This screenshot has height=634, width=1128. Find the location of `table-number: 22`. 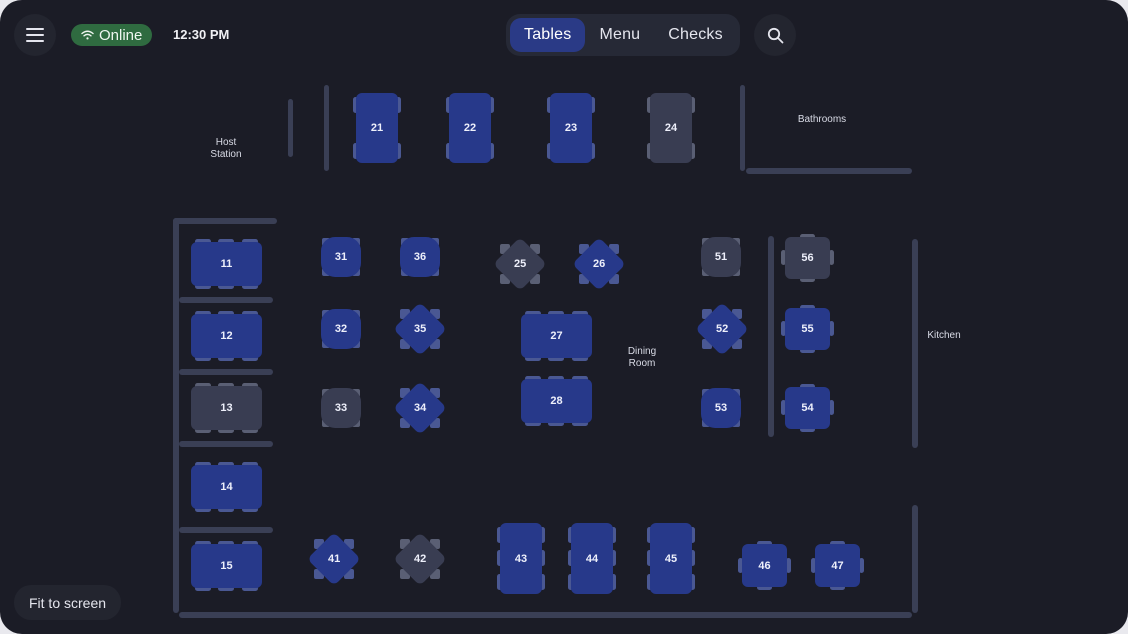

table-number: 22 is located at coordinates (470, 128).